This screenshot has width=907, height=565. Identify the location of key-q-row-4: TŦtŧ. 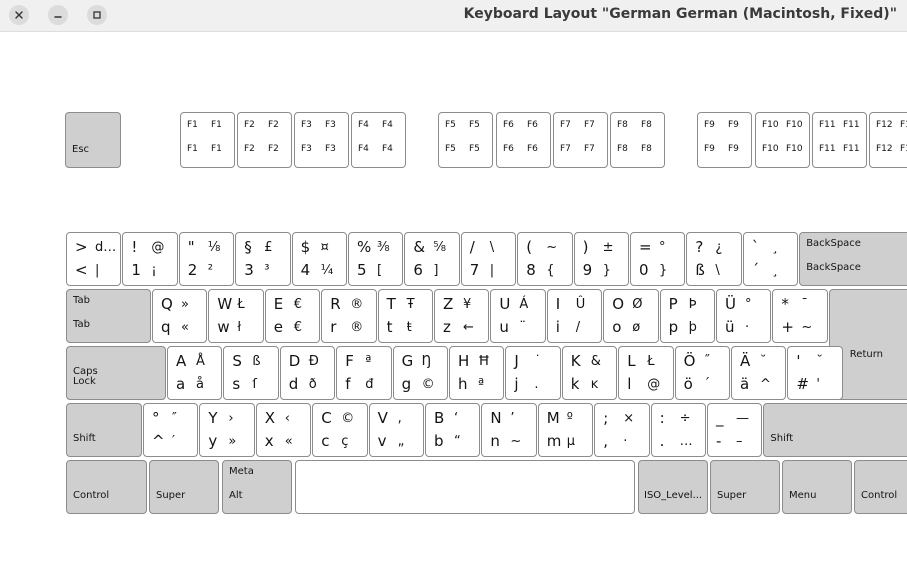
(405, 316).